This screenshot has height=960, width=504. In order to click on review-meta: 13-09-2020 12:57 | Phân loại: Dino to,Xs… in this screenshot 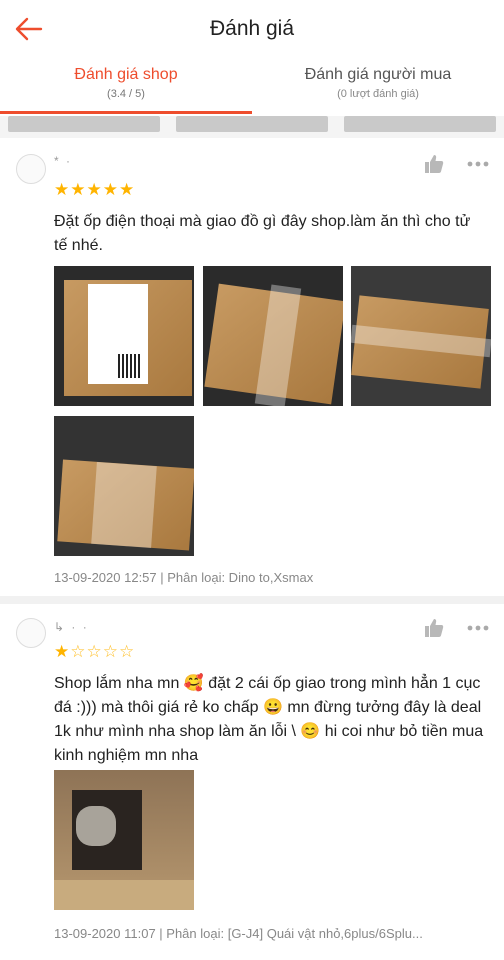, I will do `click(184, 577)`.